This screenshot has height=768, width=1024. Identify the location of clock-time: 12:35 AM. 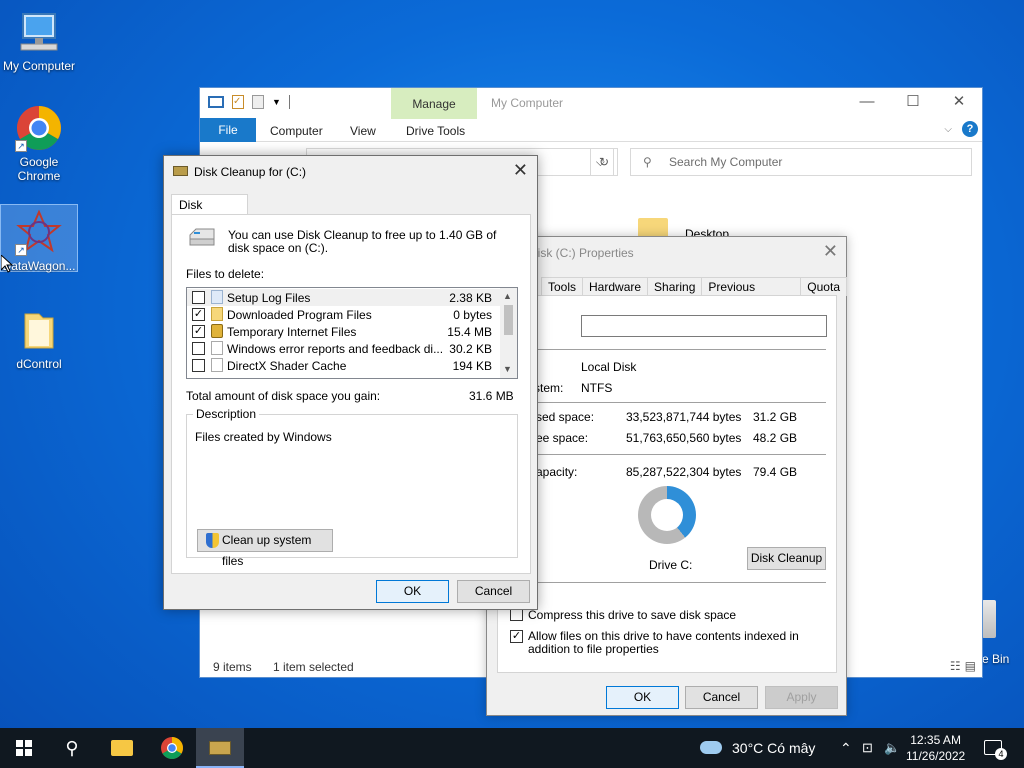
(935, 740).